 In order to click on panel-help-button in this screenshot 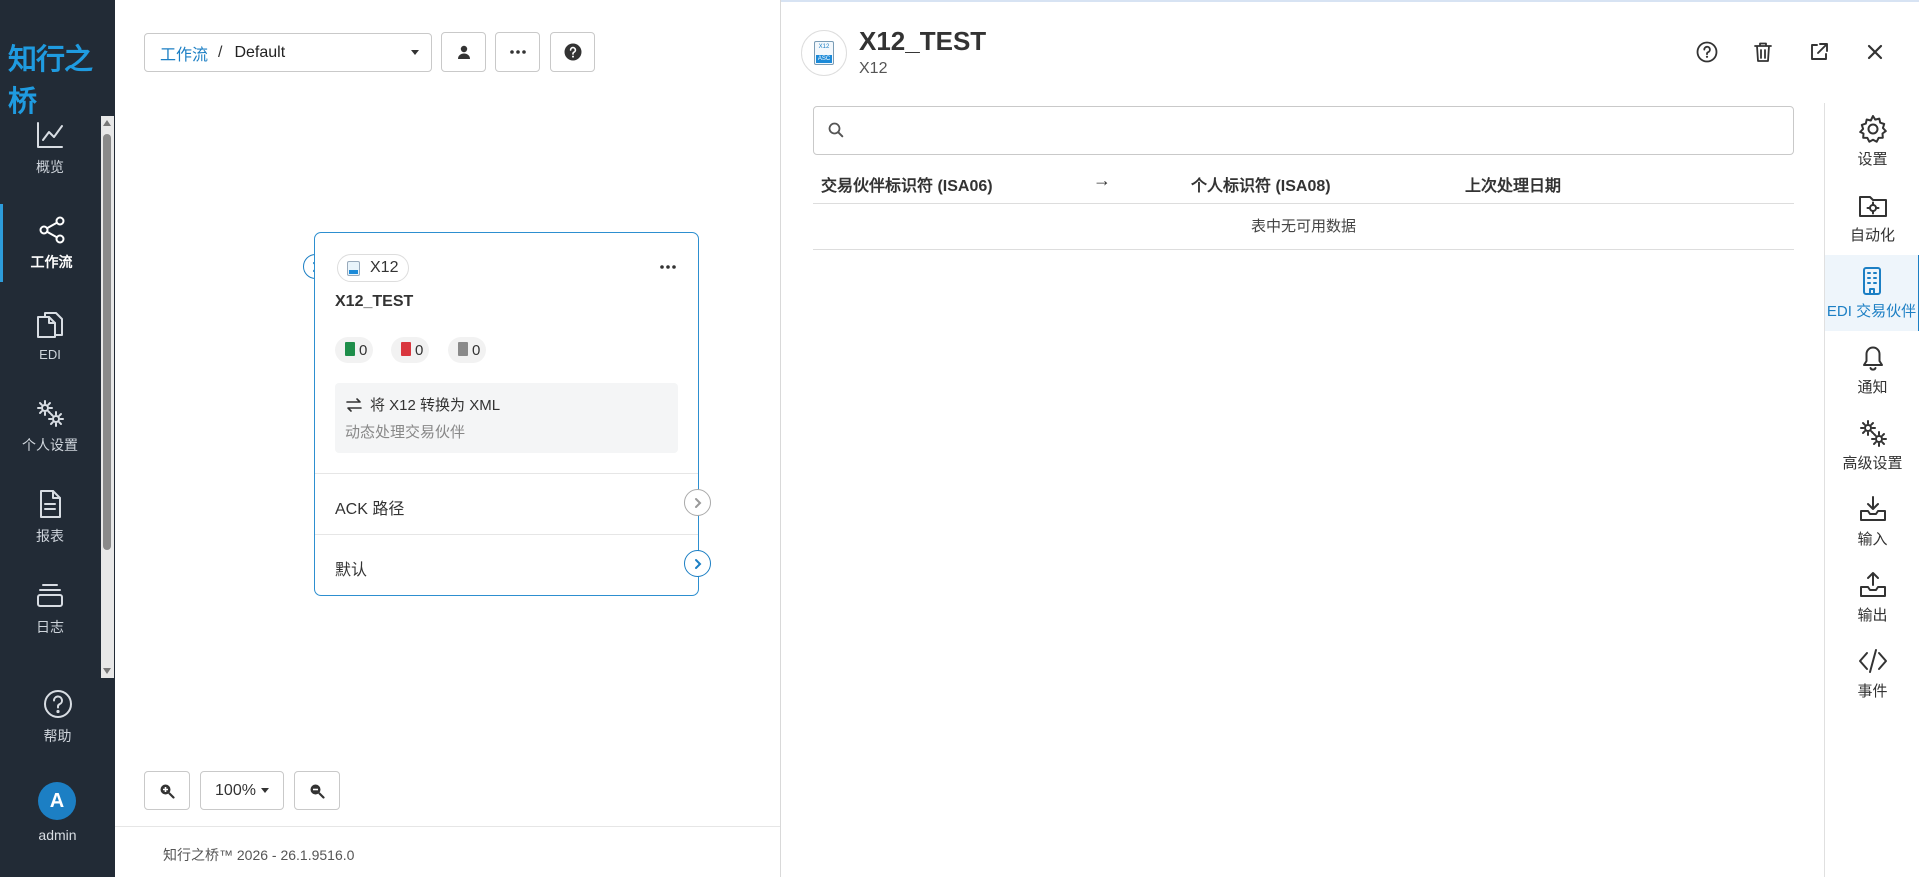, I will do `click(1707, 52)`.